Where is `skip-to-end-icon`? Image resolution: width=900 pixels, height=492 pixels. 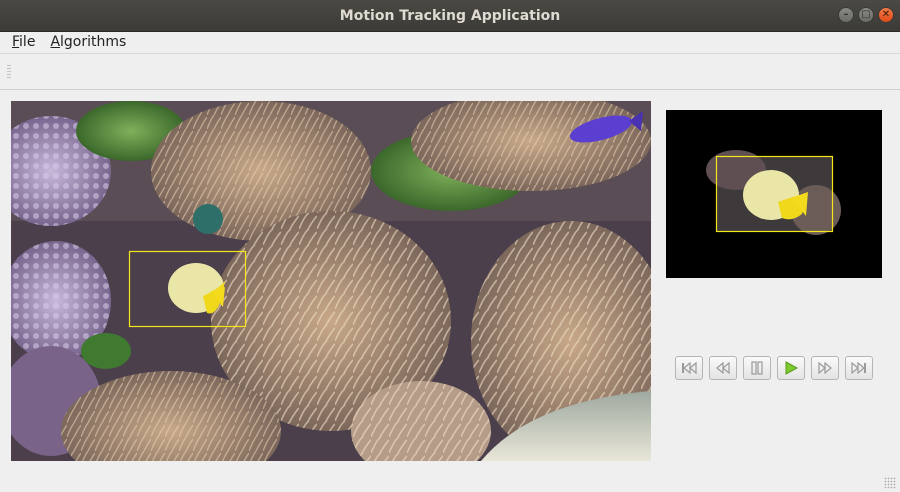
skip-to-end-icon is located at coordinates (858, 368).